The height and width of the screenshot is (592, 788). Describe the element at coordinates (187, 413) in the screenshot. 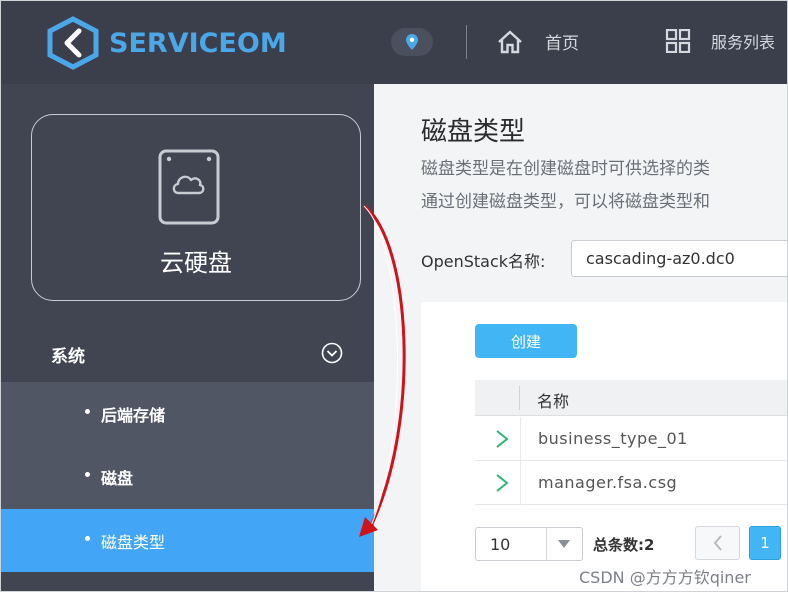

I see `sidebar-item-backend-storage: 后端存储` at that location.